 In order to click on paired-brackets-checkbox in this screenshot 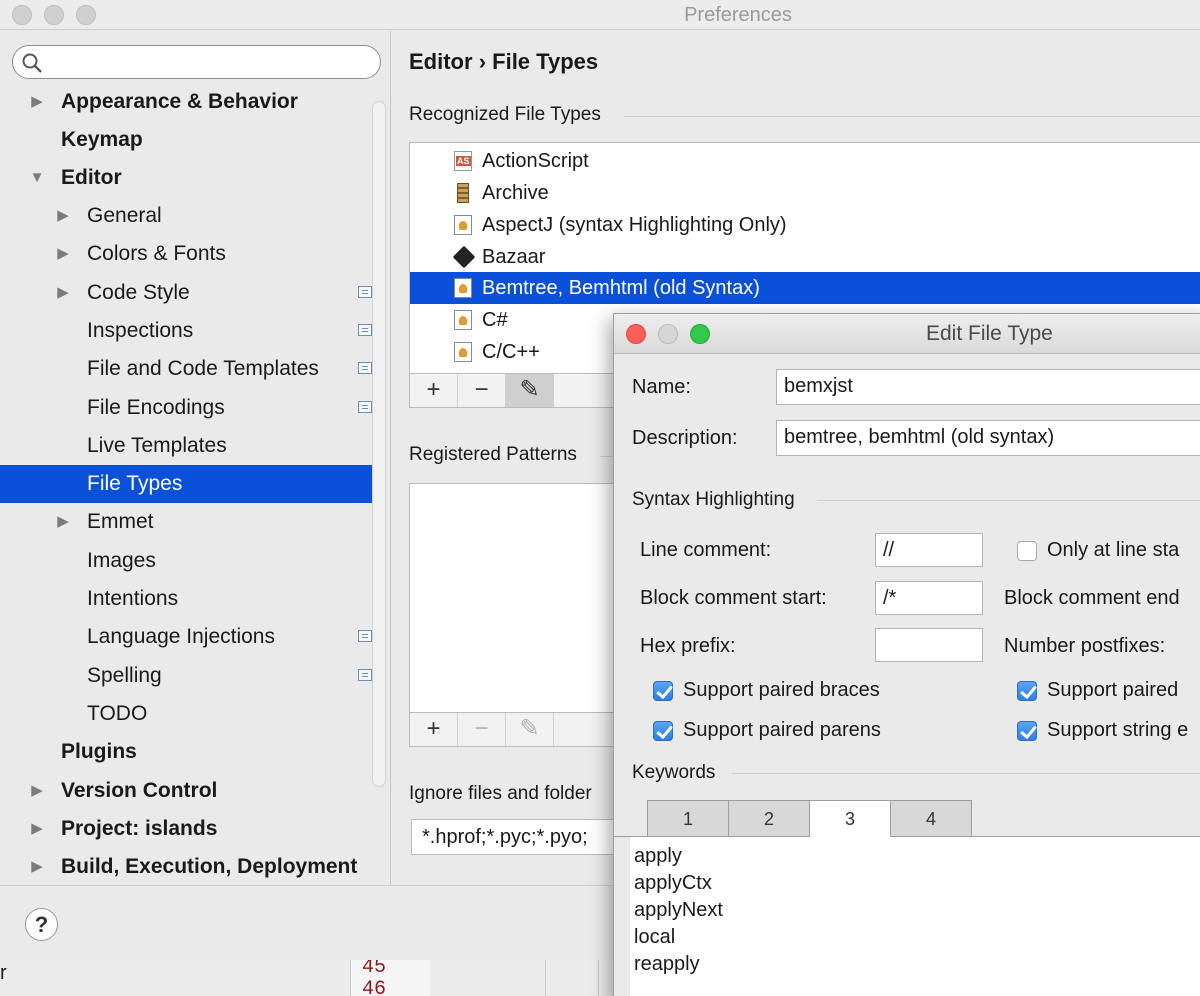, I will do `click(1027, 691)`.